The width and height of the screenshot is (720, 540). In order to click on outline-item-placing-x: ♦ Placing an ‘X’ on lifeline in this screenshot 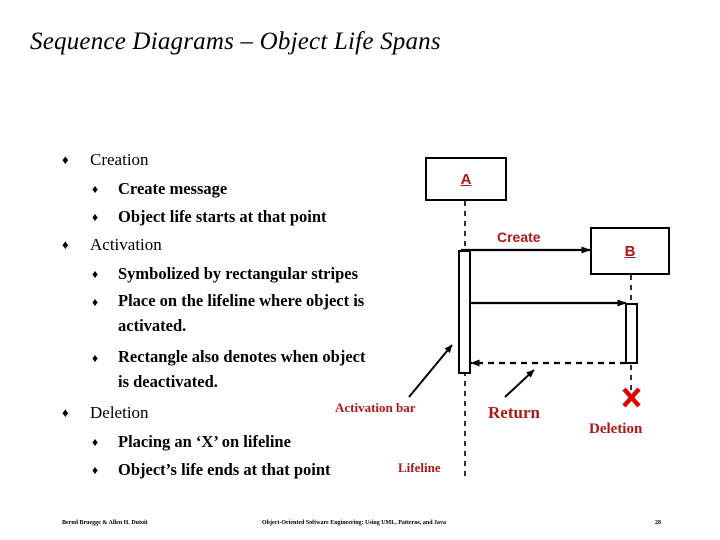, I will do `click(250, 442)`.